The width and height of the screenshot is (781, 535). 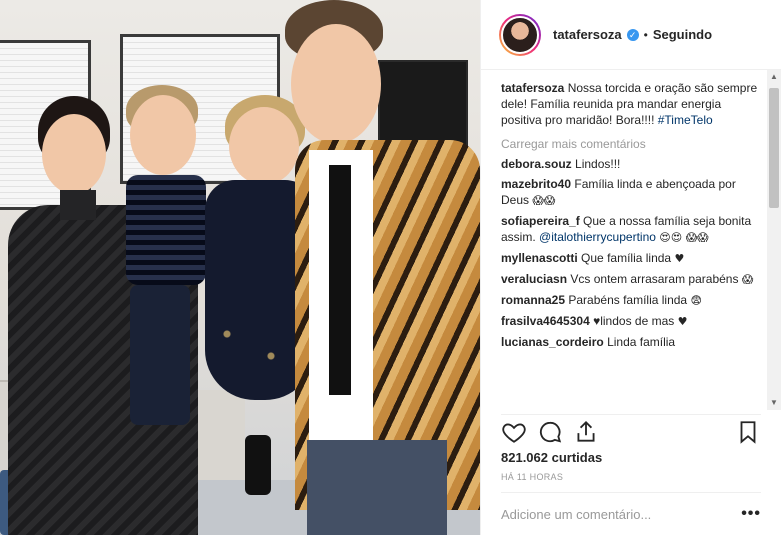 I want to click on comment-username: lucianas_cordeiro, so click(x=552, y=342).